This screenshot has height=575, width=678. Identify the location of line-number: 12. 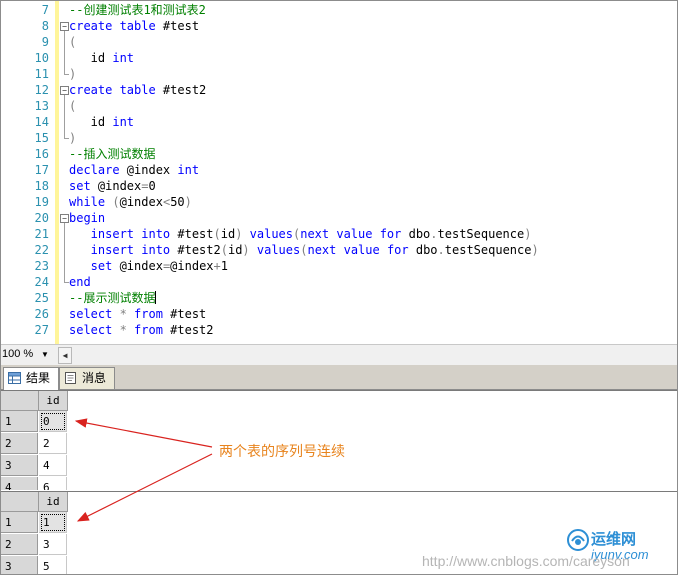
(41, 90).